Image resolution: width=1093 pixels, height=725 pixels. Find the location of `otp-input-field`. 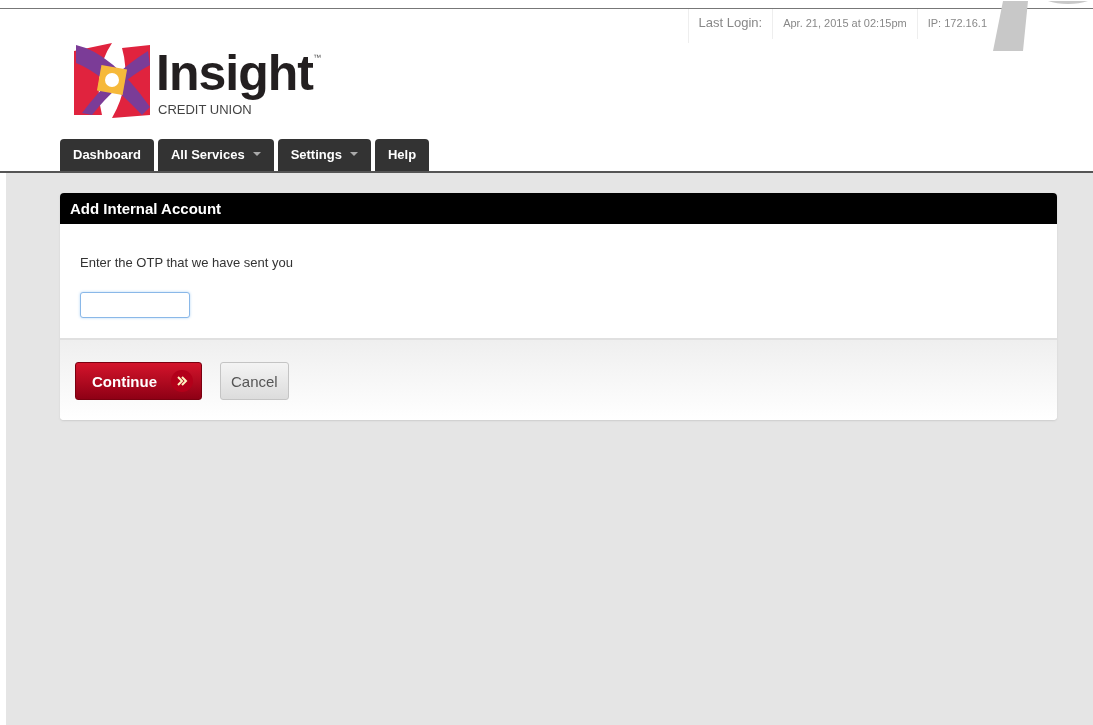

otp-input-field is located at coordinates (135, 305).